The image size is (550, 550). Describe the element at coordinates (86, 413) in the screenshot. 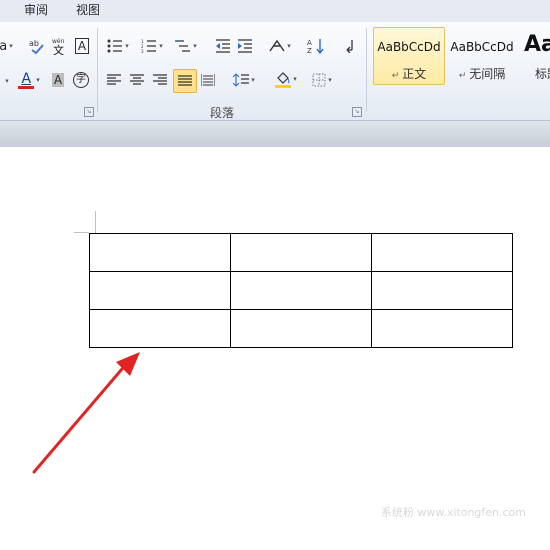

I see `red-arrow-annotation` at that location.